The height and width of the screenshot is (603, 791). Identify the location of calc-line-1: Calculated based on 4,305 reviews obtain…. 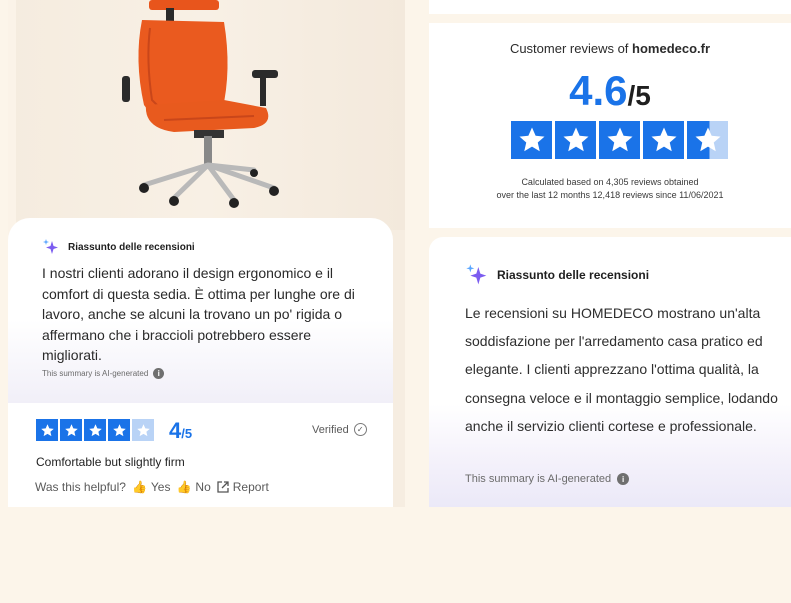
(610, 182).